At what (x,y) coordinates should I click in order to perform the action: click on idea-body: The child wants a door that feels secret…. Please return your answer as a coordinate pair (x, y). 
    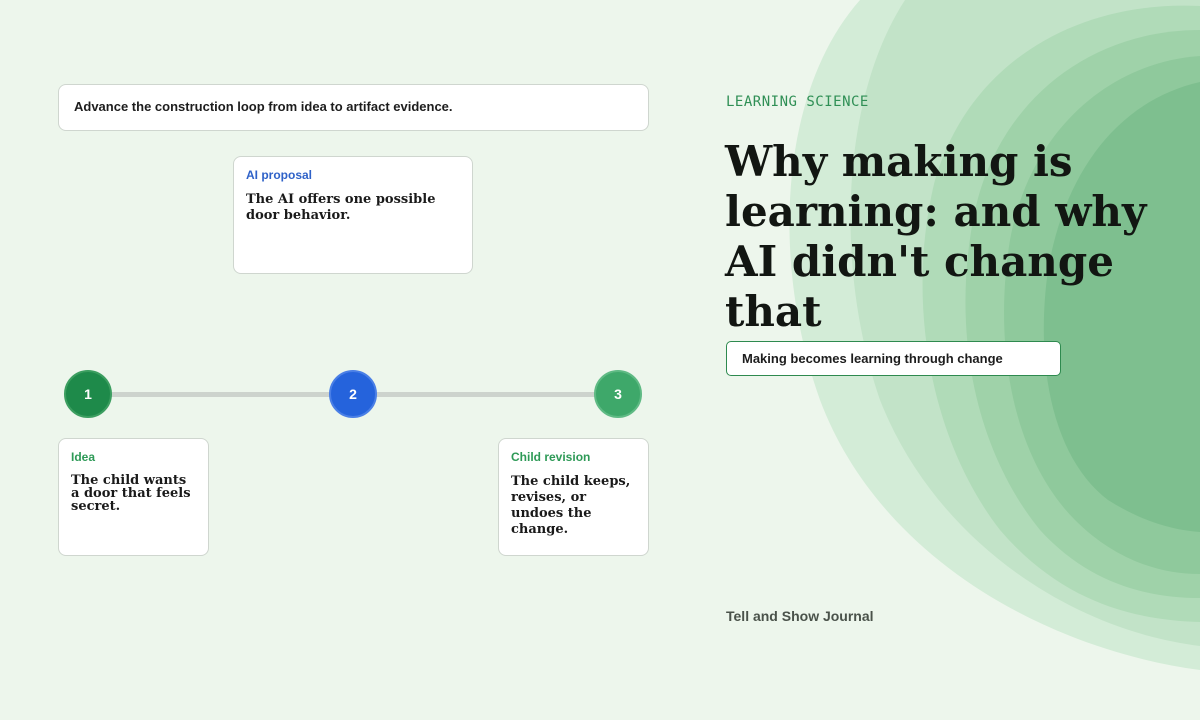
    Looking at the image, I should click on (131, 493).